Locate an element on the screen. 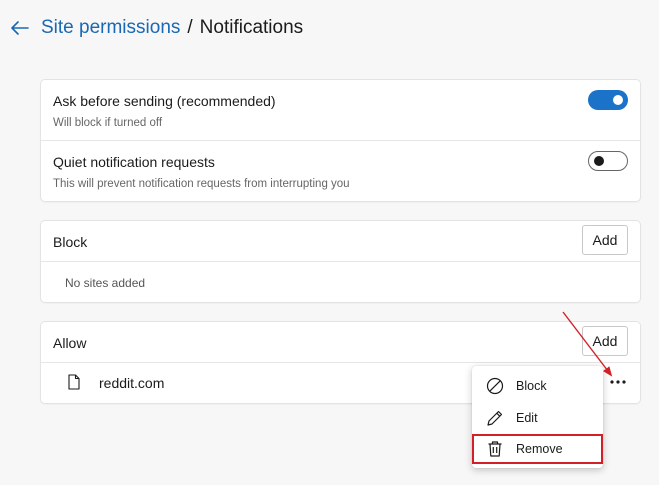  block-add-button: Add is located at coordinates (605, 240).